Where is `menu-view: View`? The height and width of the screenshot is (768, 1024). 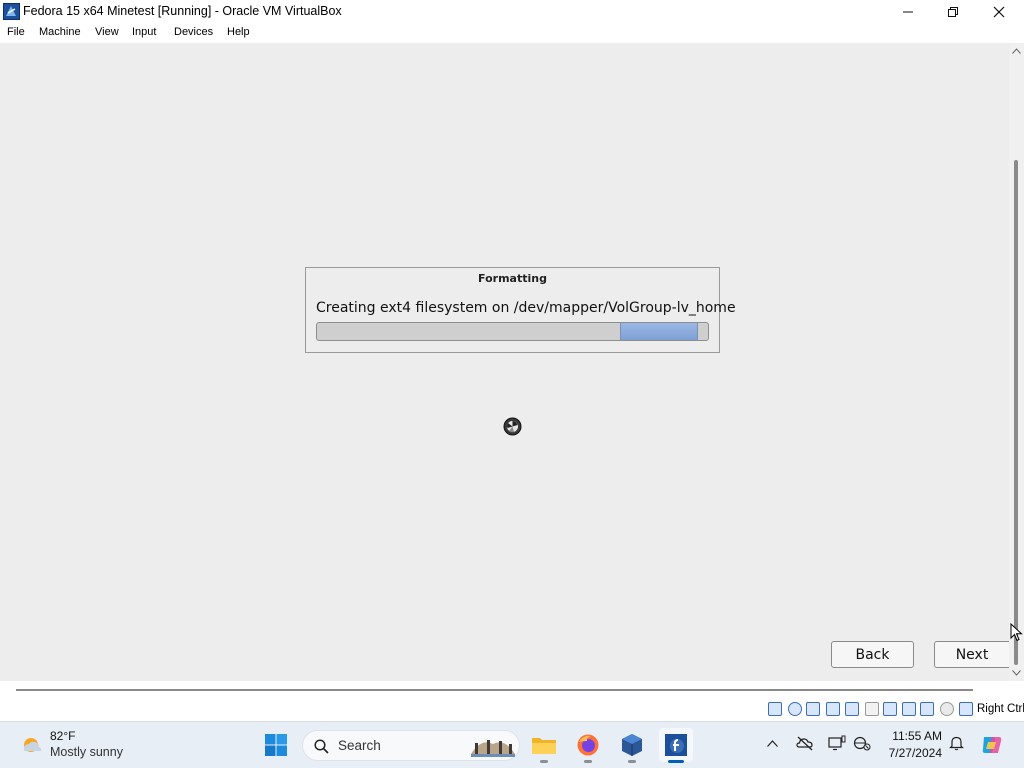
menu-view: View is located at coordinates (107, 32).